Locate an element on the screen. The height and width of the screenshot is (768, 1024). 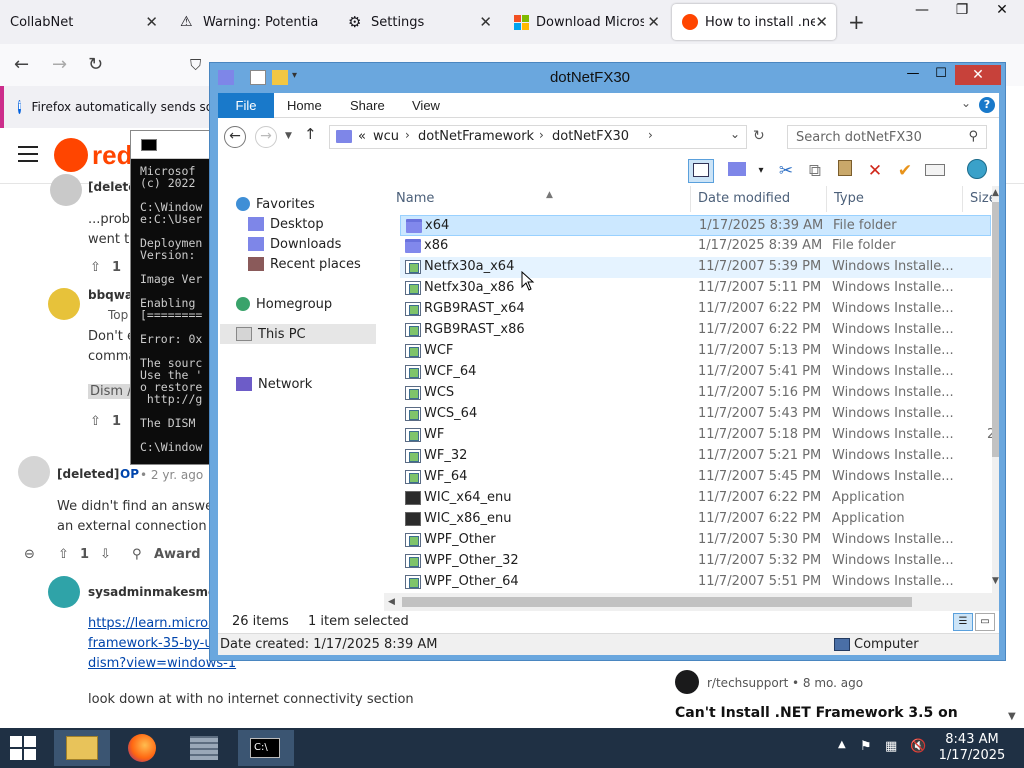
volume-muted-icon: 🔇 is located at coordinates (918, 746).